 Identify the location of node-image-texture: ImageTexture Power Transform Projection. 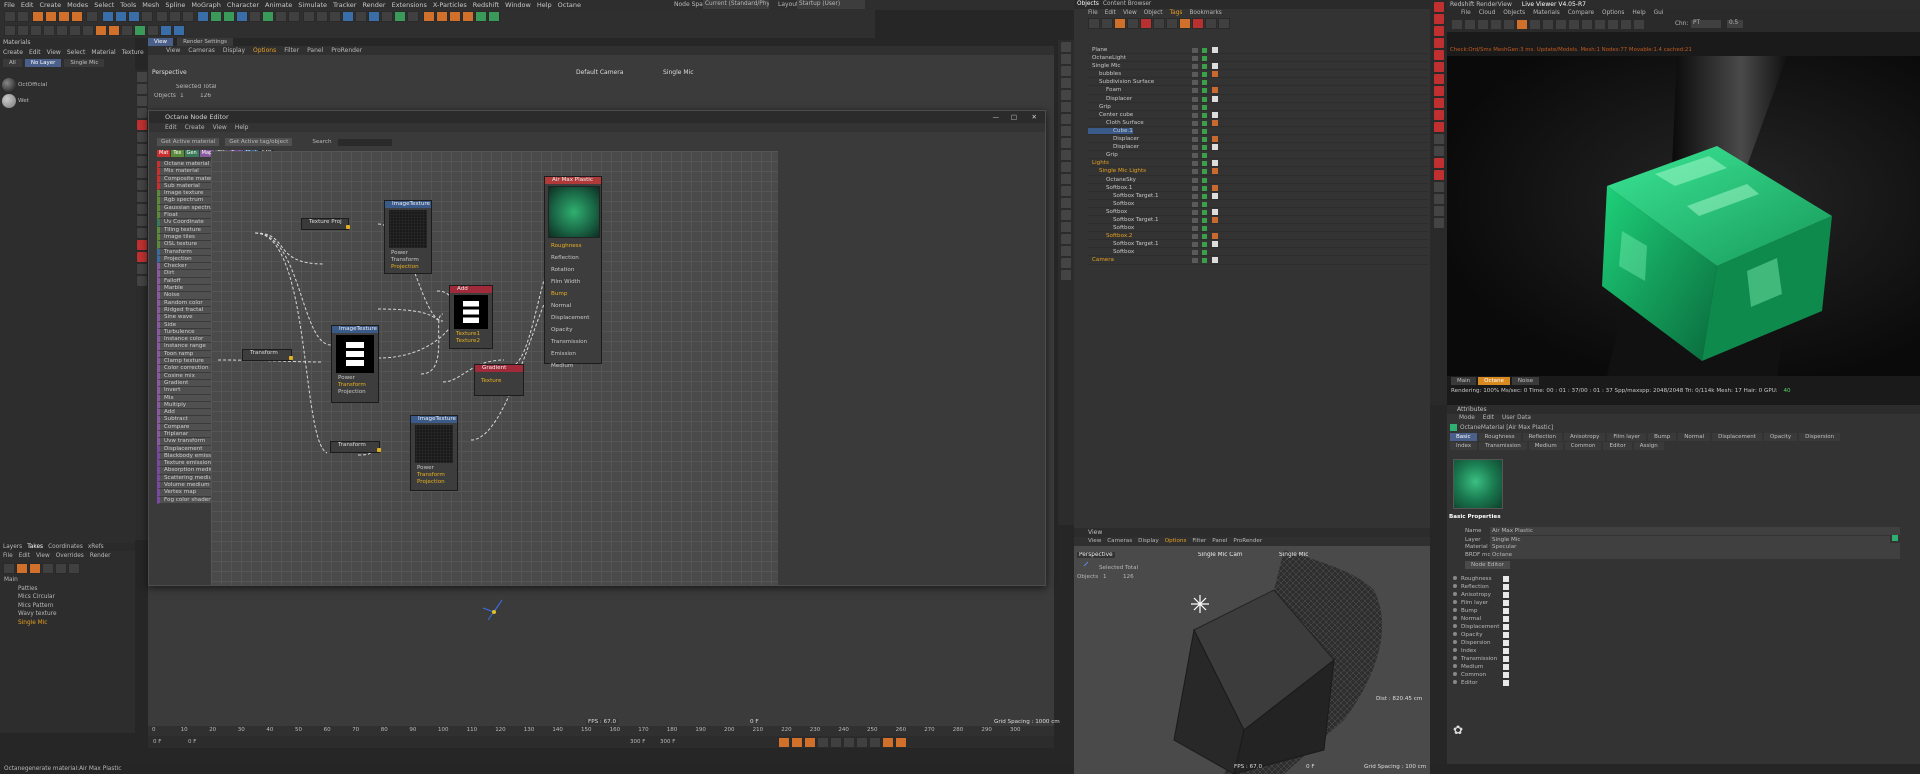
(355, 364).